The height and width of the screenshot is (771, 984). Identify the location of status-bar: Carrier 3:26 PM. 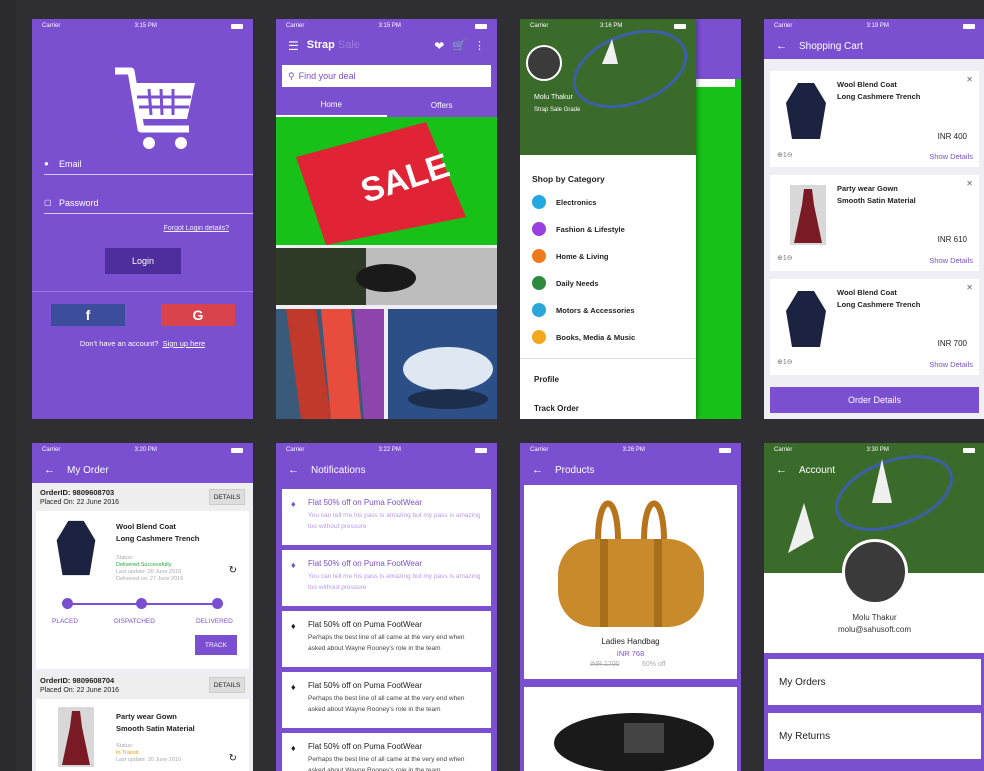
(630, 450).